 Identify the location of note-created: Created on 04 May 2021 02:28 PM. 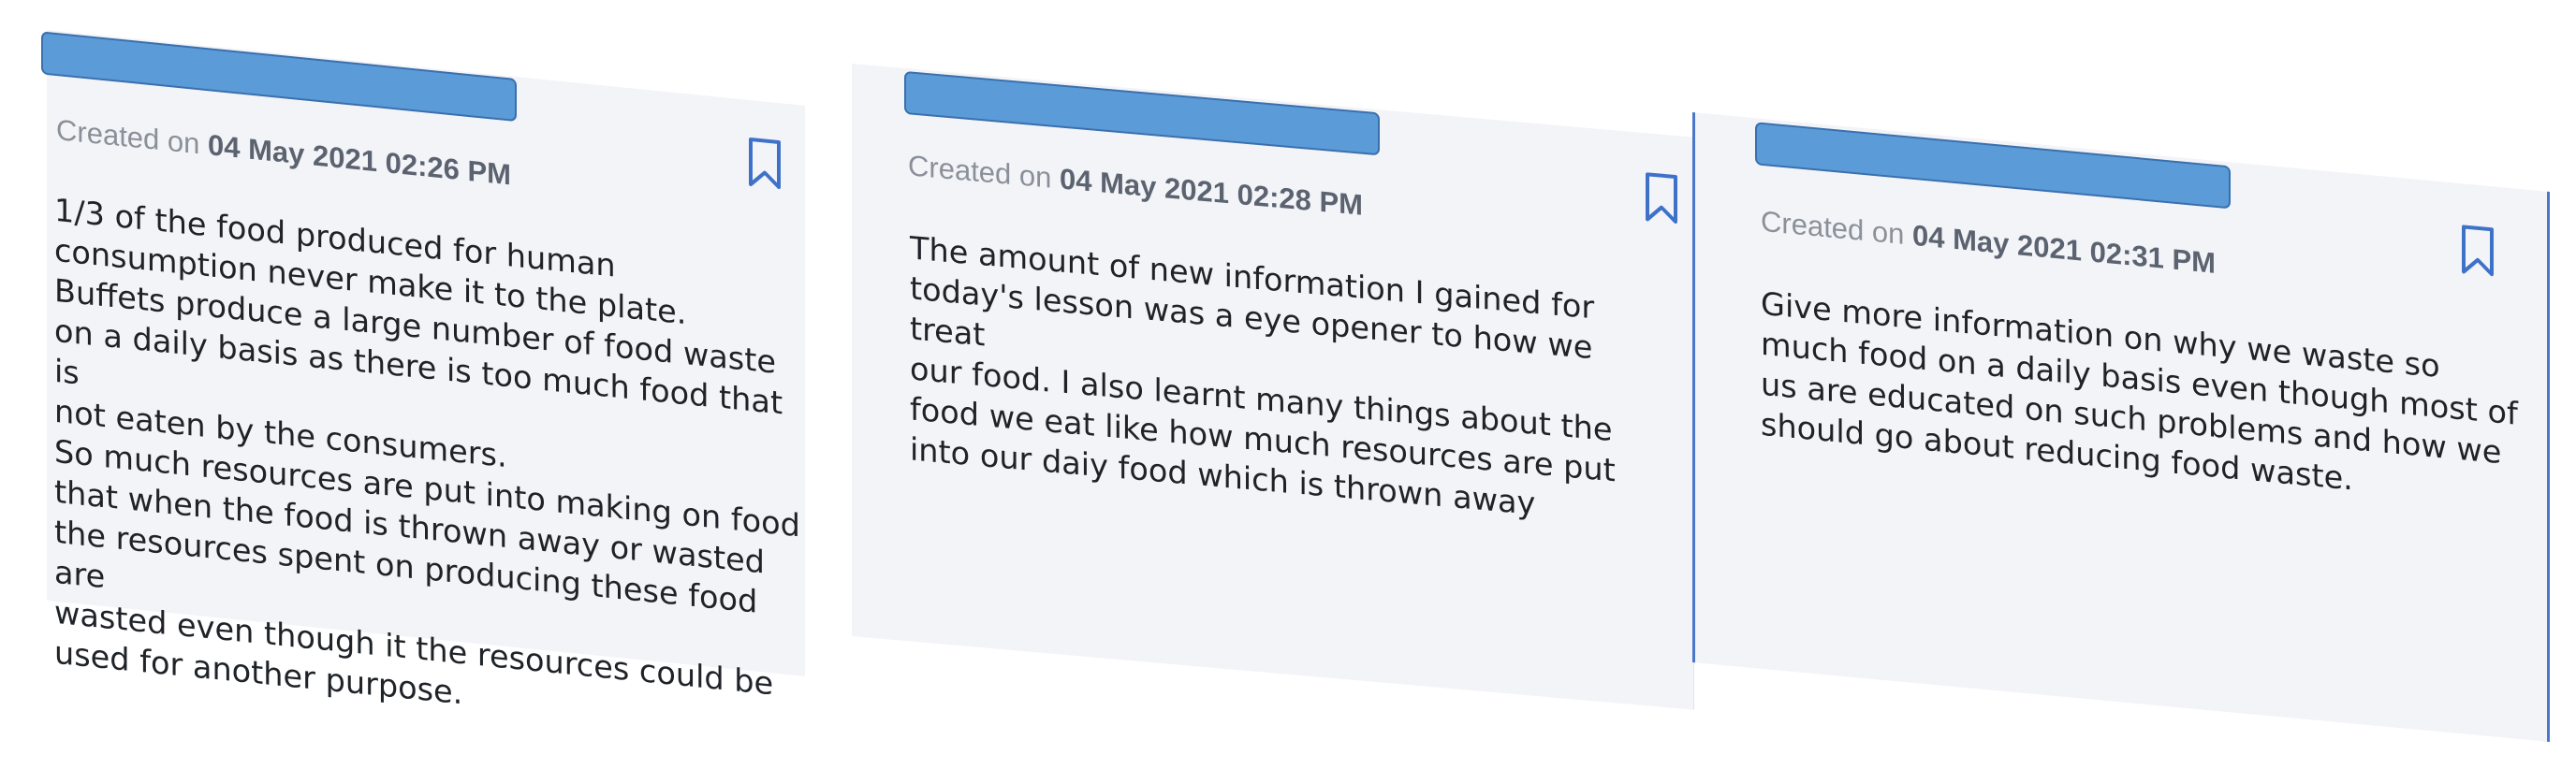
(1135, 186).